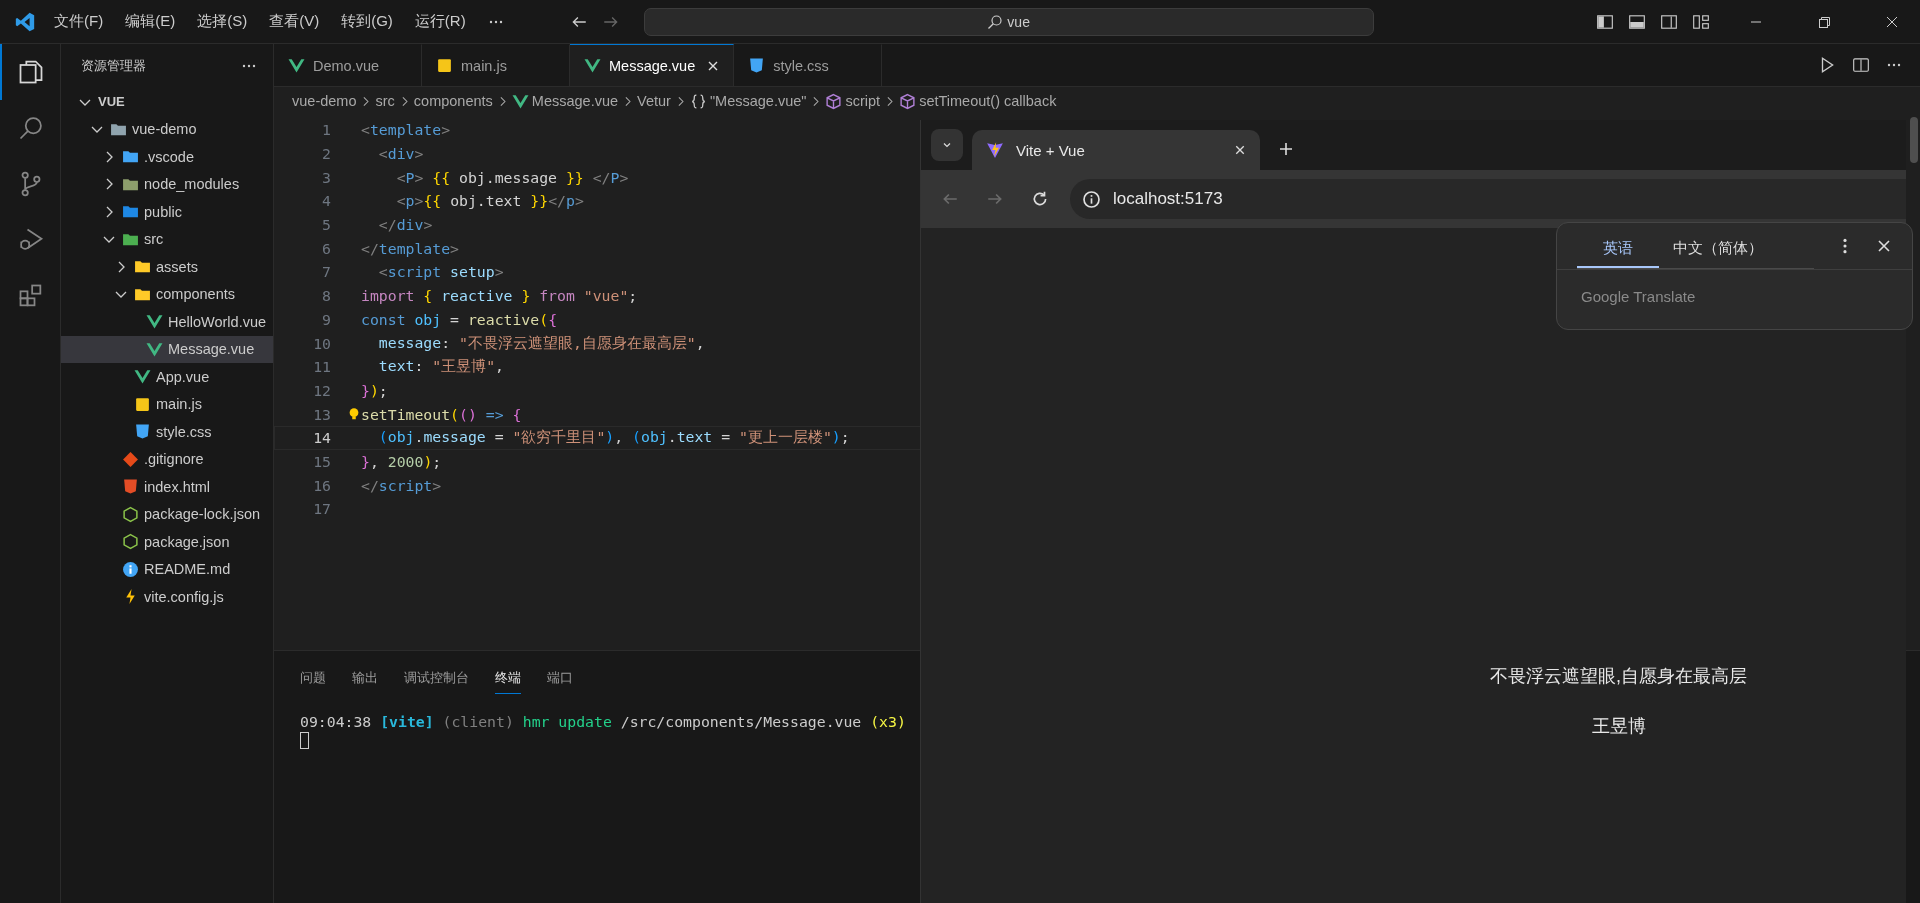 The image size is (1920, 903). What do you see at coordinates (326, 154) in the screenshot?
I see `line-number: 2` at bounding box center [326, 154].